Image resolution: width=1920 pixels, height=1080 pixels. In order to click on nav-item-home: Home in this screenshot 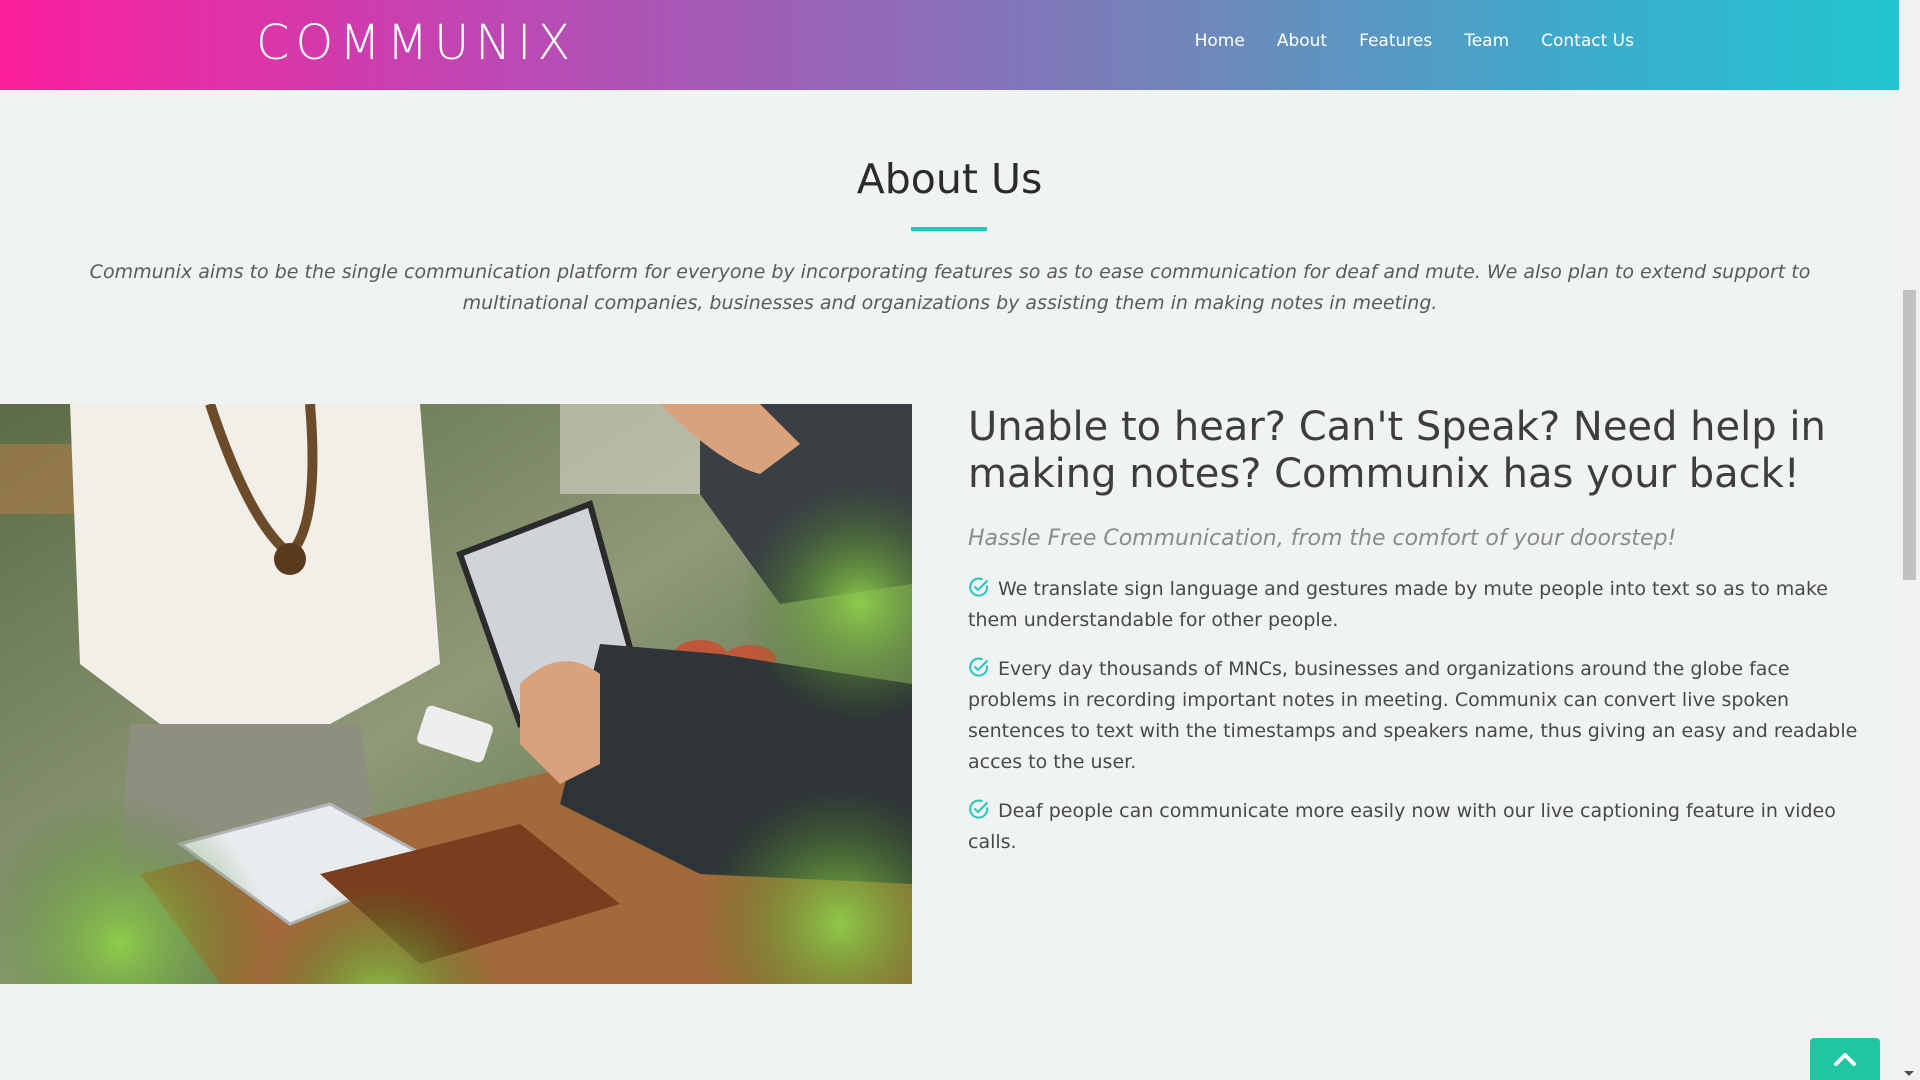, I will do `click(1220, 41)`.